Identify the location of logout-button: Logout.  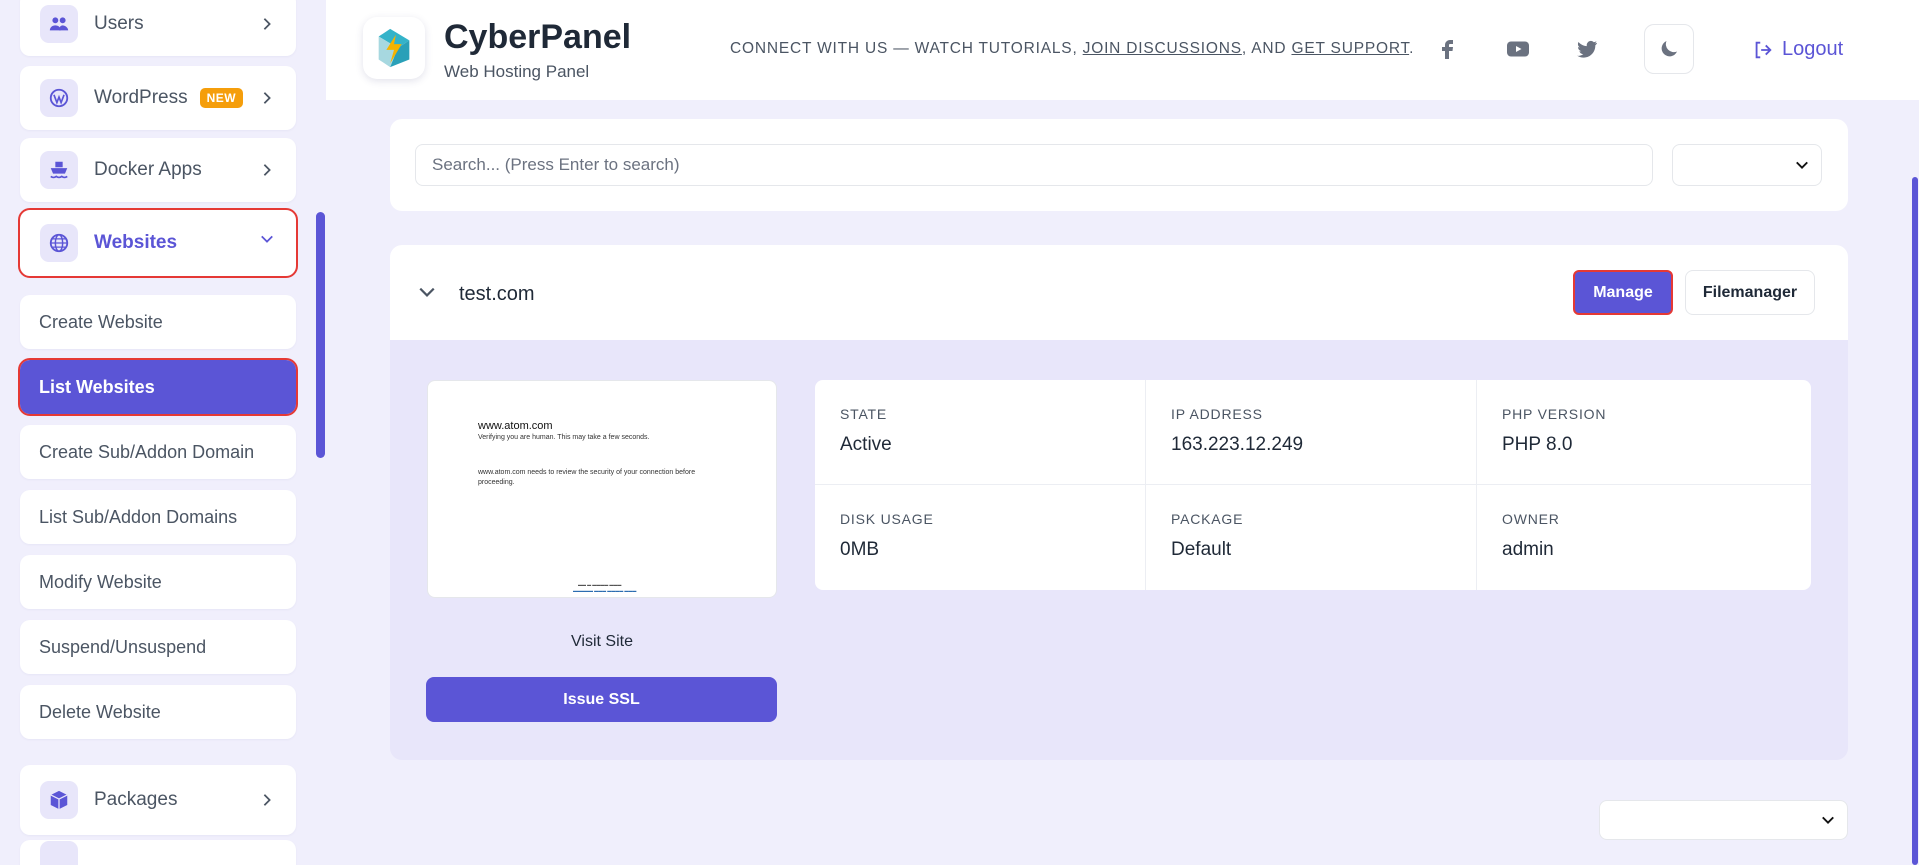
(1797, 49).